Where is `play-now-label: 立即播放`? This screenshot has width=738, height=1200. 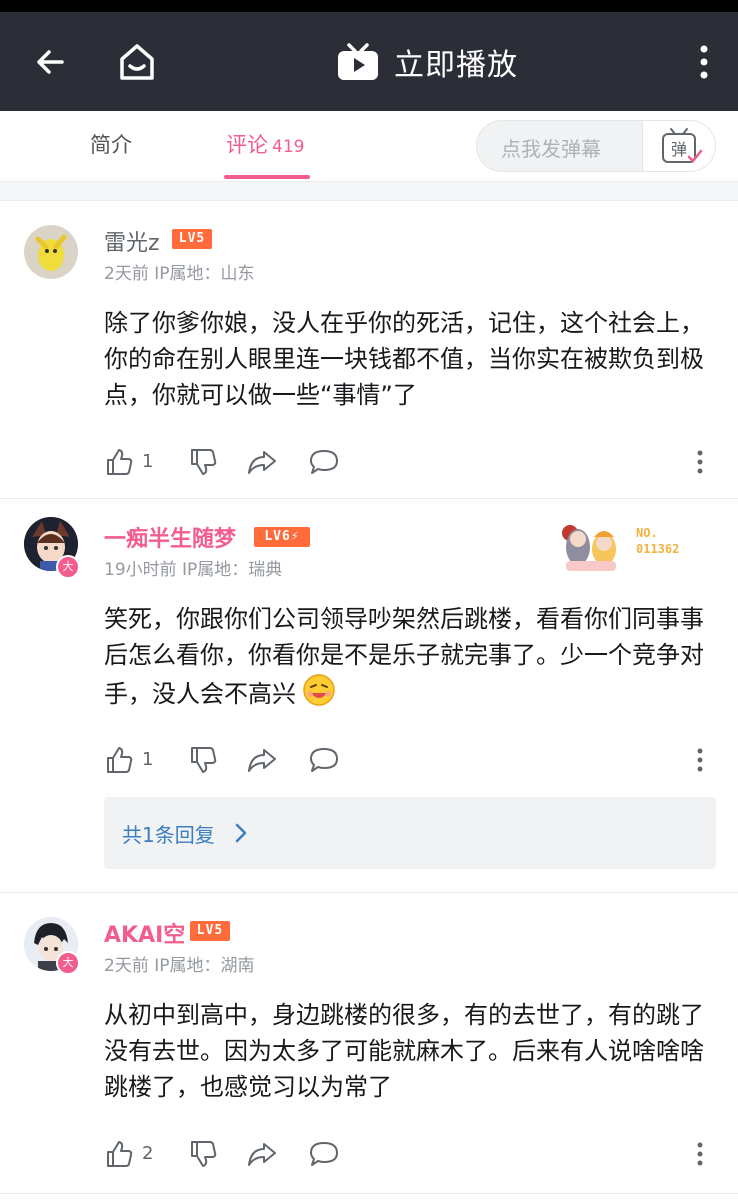 play-now-label: 立即播放 is located at coordinates (456, 65).